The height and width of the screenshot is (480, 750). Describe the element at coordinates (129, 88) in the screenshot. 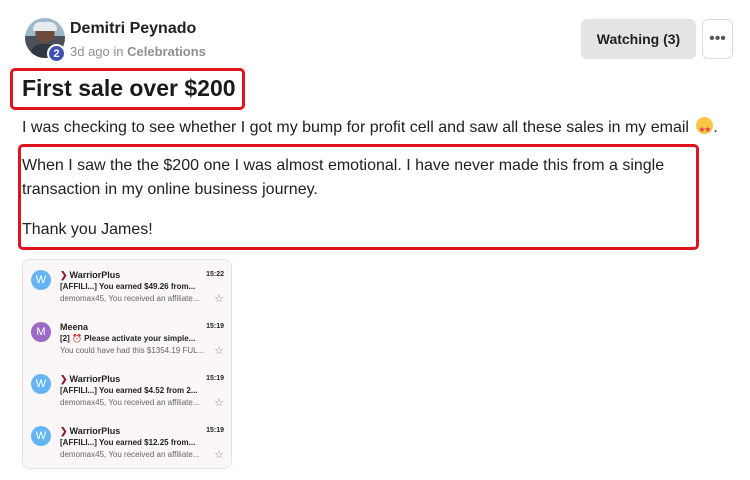

I see `post-title: First sale over $200` at that location.